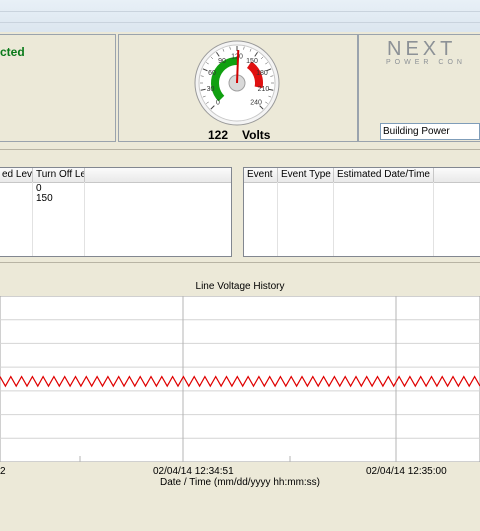  I want to click on x-tick-label: 2, so click(3, 471).